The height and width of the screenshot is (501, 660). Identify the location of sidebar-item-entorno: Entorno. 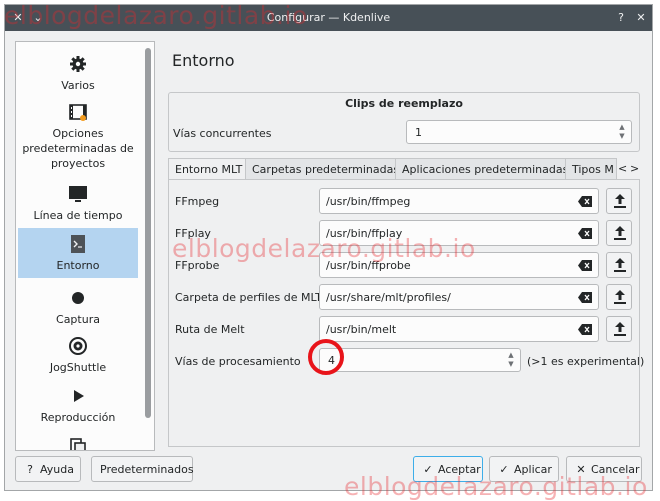
(78, 253).